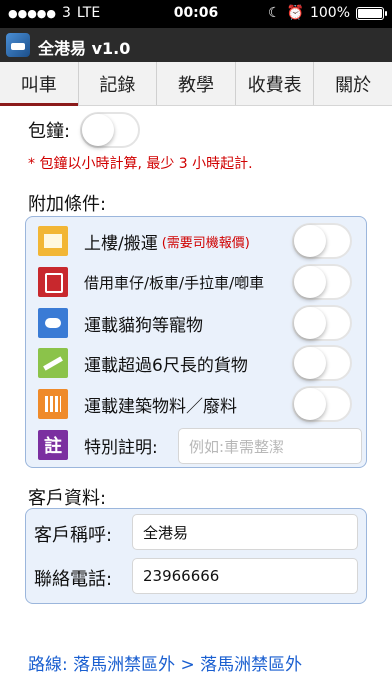 The image size is (392, 696). Describe the element at coordinates (118, 83) in the screenshot. I see `tab-records: 記錄` at that location.